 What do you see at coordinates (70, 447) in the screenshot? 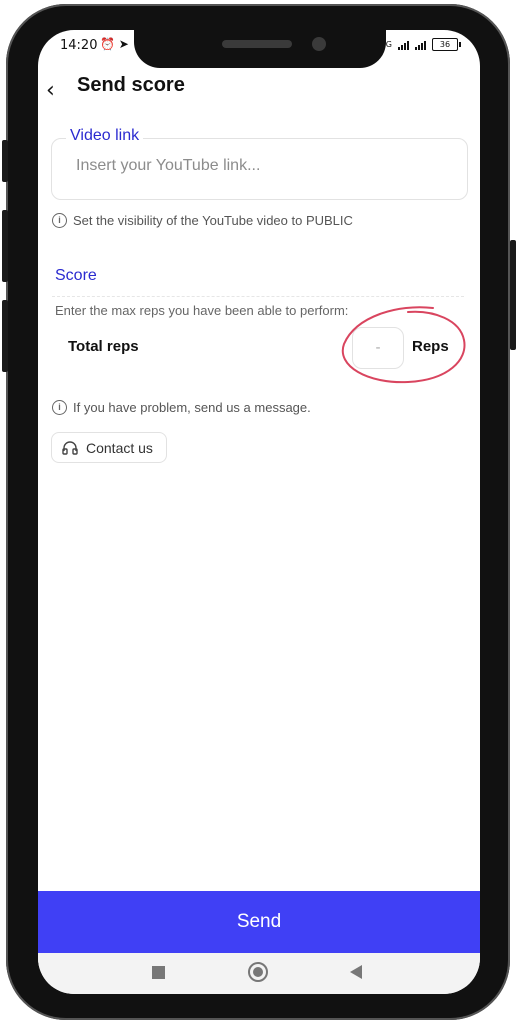
I see `headphones-icon` at bounding box center [70, 447].